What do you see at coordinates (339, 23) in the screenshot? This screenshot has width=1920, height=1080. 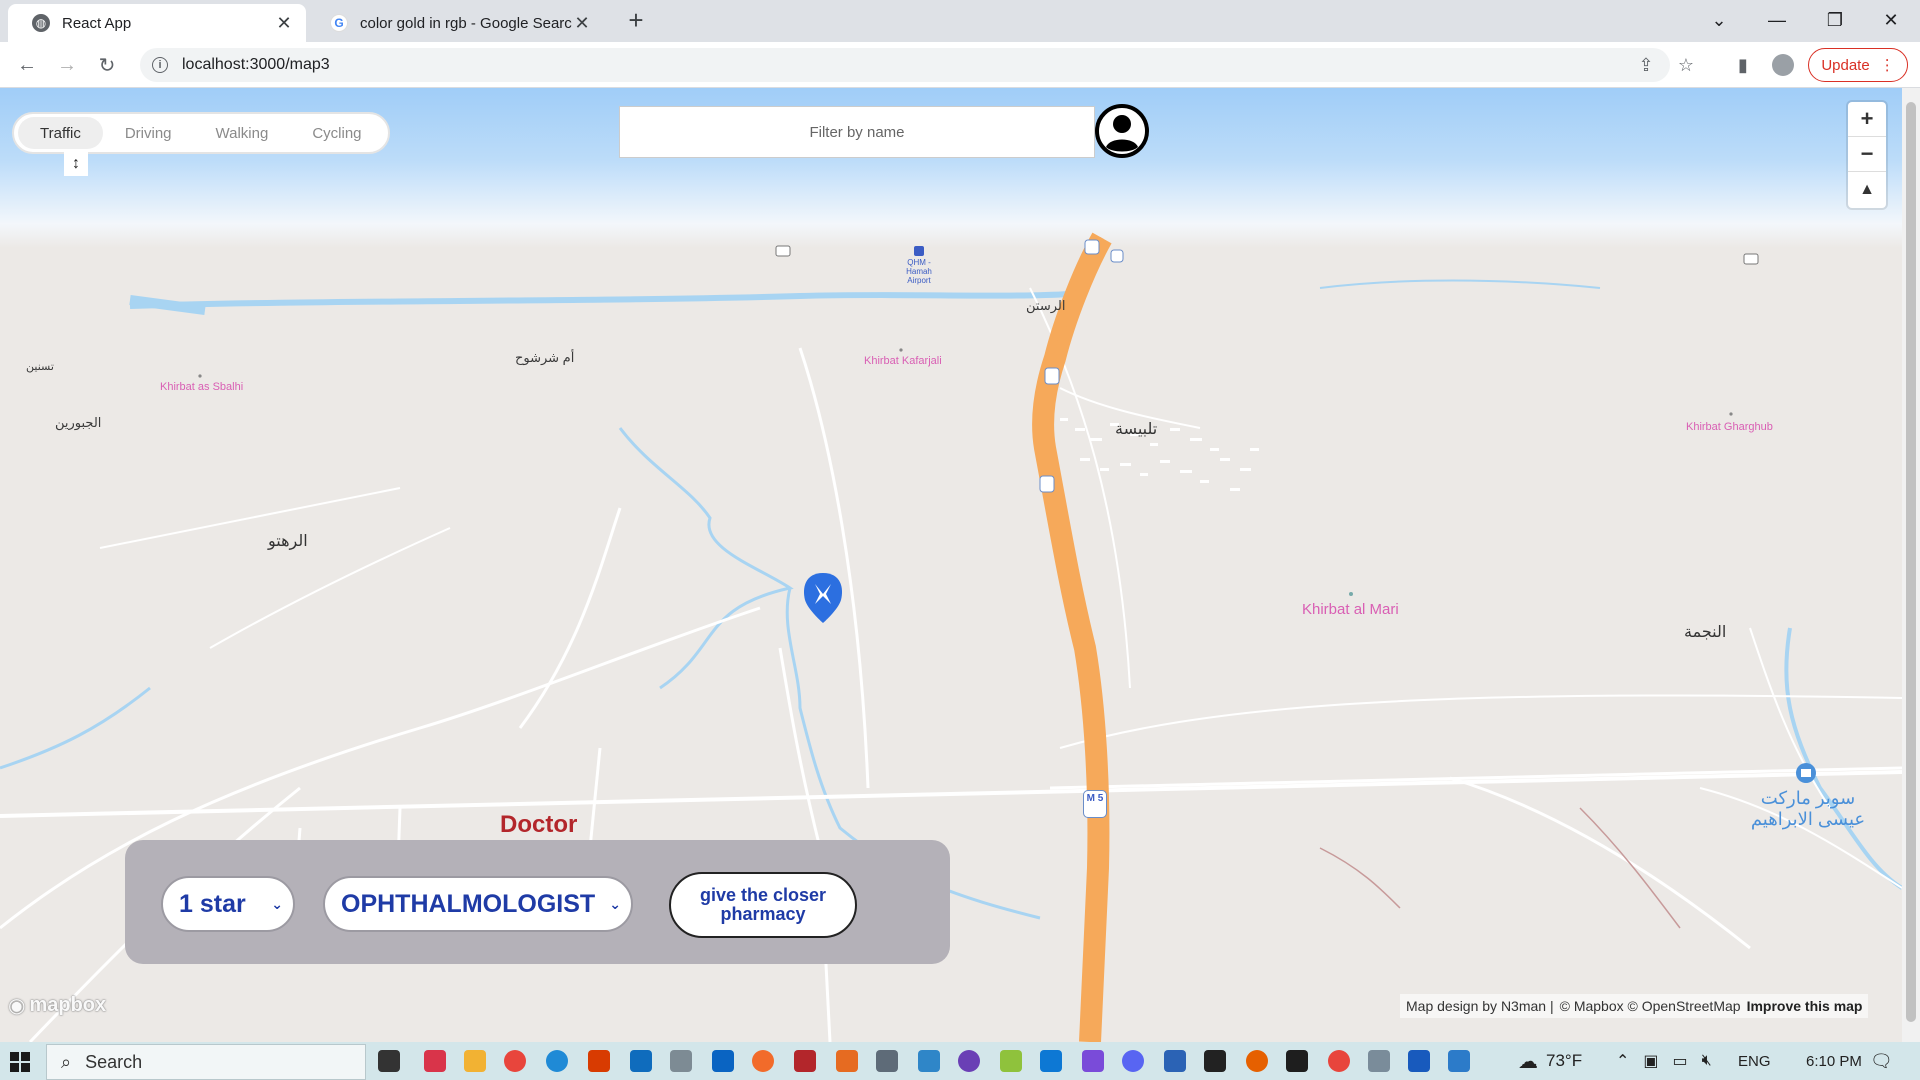 I see `google-icon: G` at bounding box center [339, 23].